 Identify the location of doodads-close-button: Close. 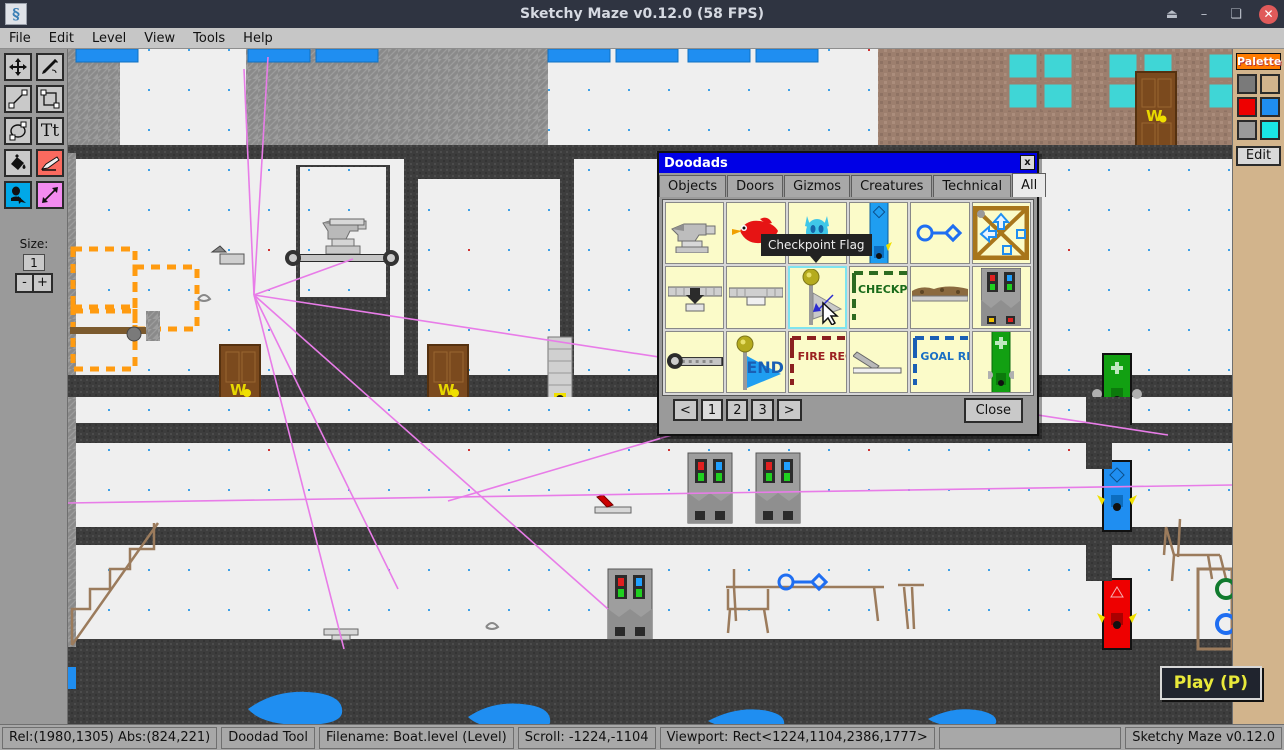
(993, 410).